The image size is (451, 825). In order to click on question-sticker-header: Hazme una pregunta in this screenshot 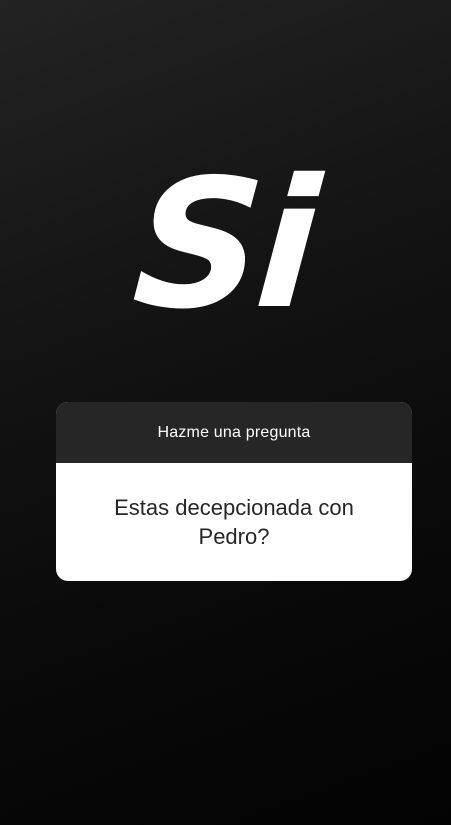, I will do `click(234, 432)`.